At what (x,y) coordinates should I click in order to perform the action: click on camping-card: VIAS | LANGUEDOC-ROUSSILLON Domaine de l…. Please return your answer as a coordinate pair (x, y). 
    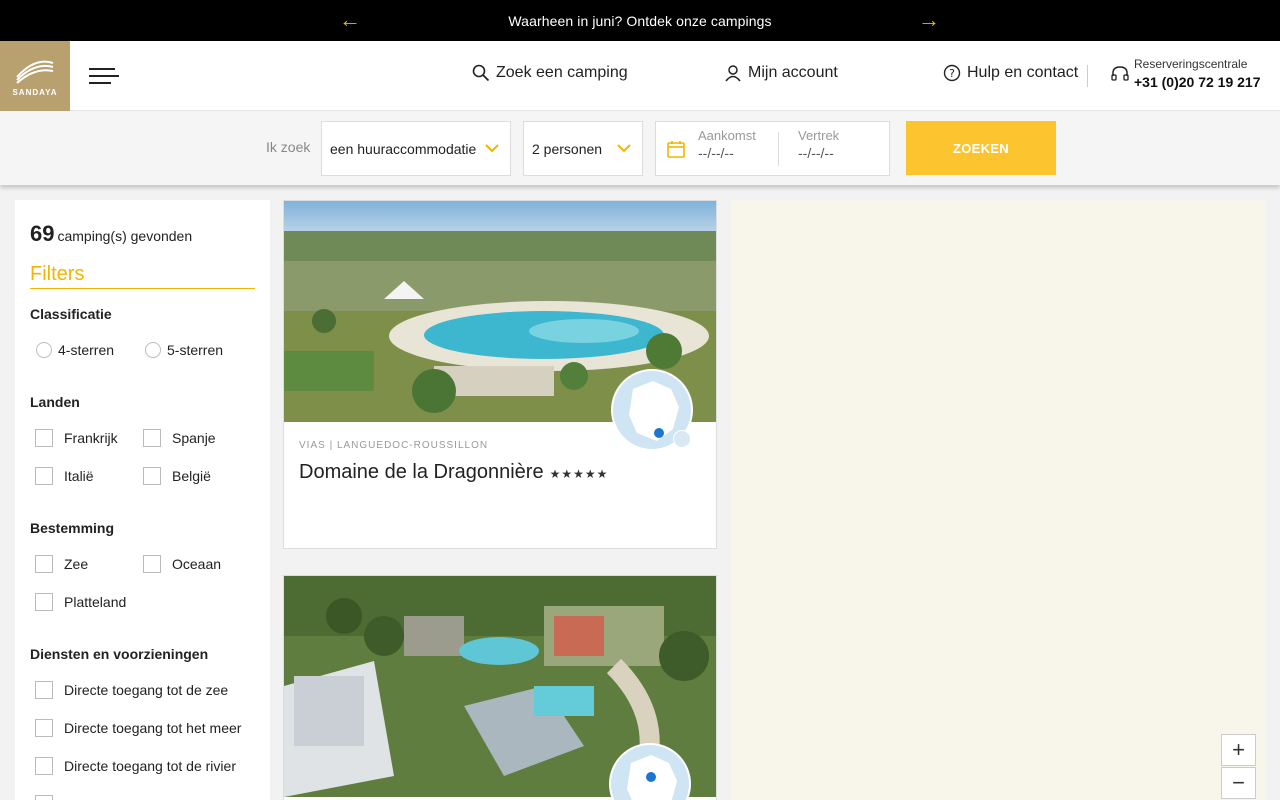
    Looking at the image, I should click on (500, 374).